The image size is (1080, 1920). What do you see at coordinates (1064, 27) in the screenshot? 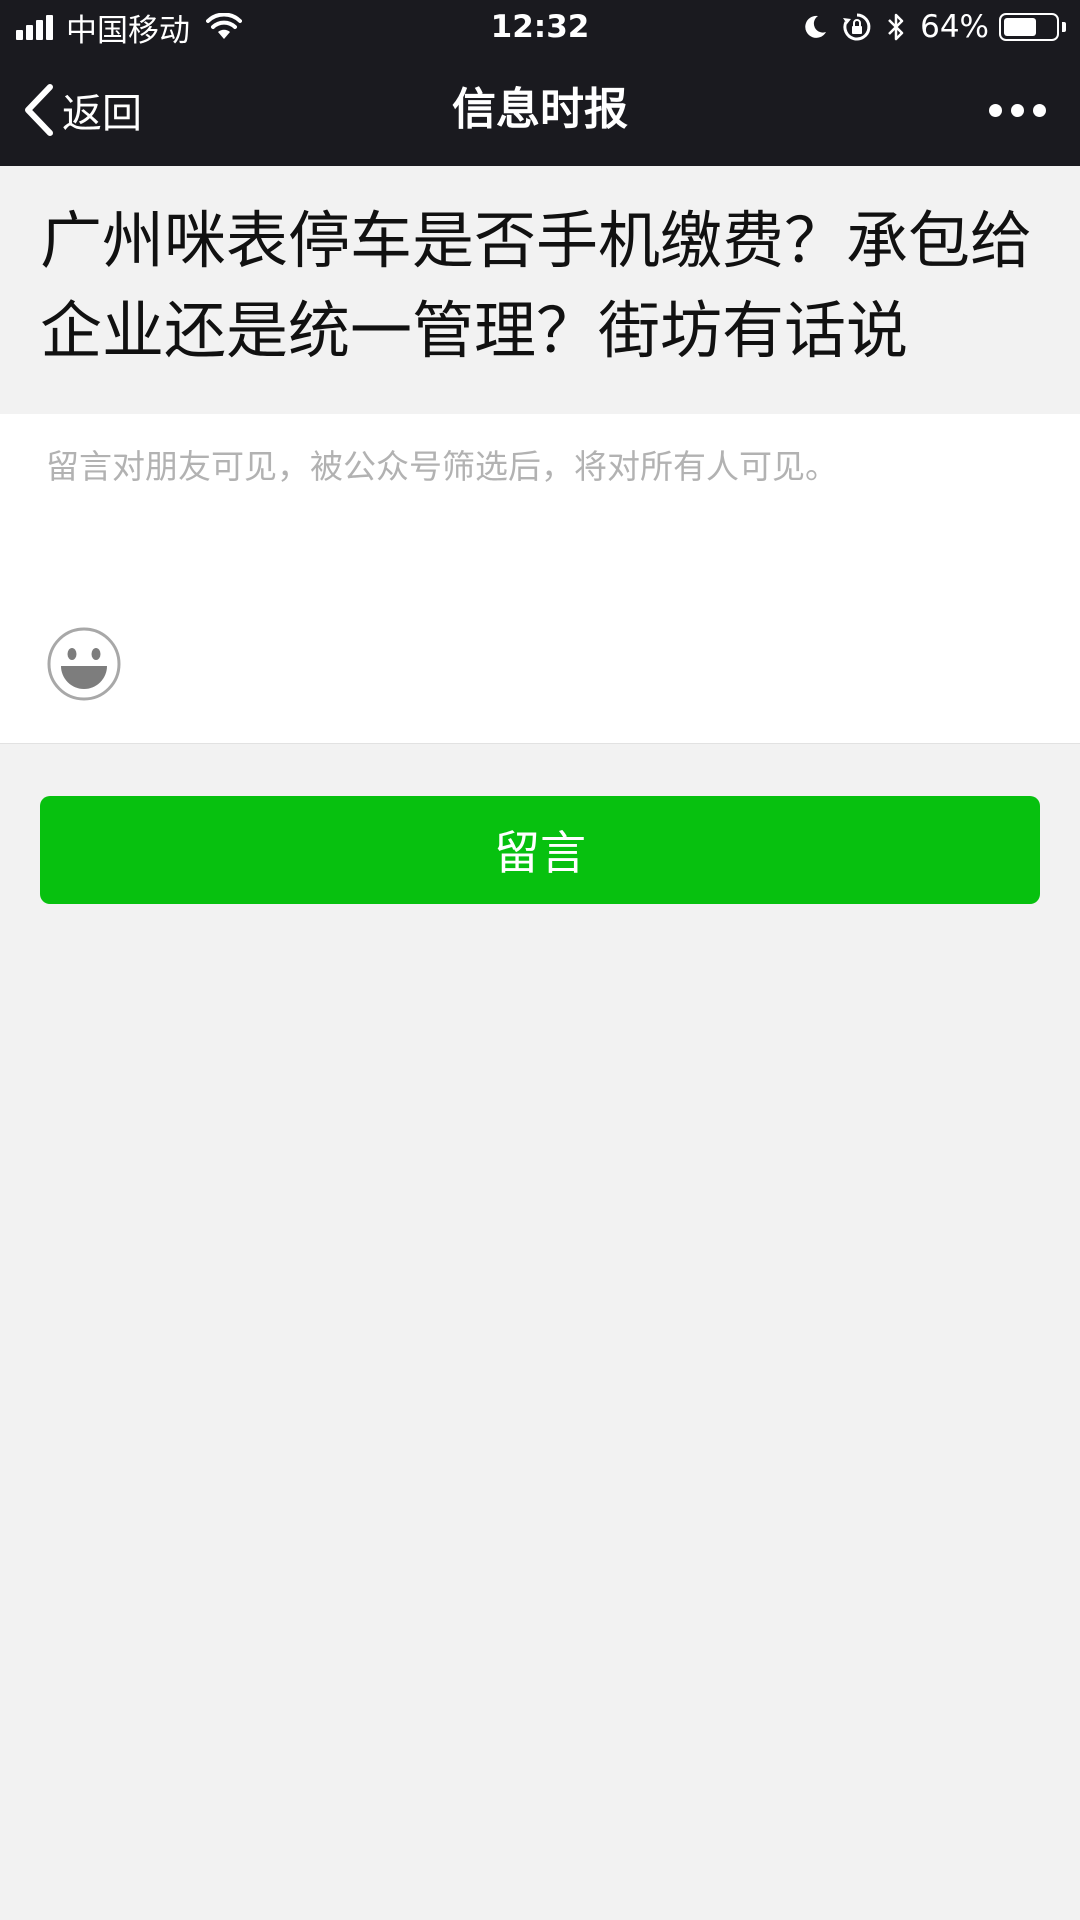
I see `battery-cap` at bounding box center [1064, 27].